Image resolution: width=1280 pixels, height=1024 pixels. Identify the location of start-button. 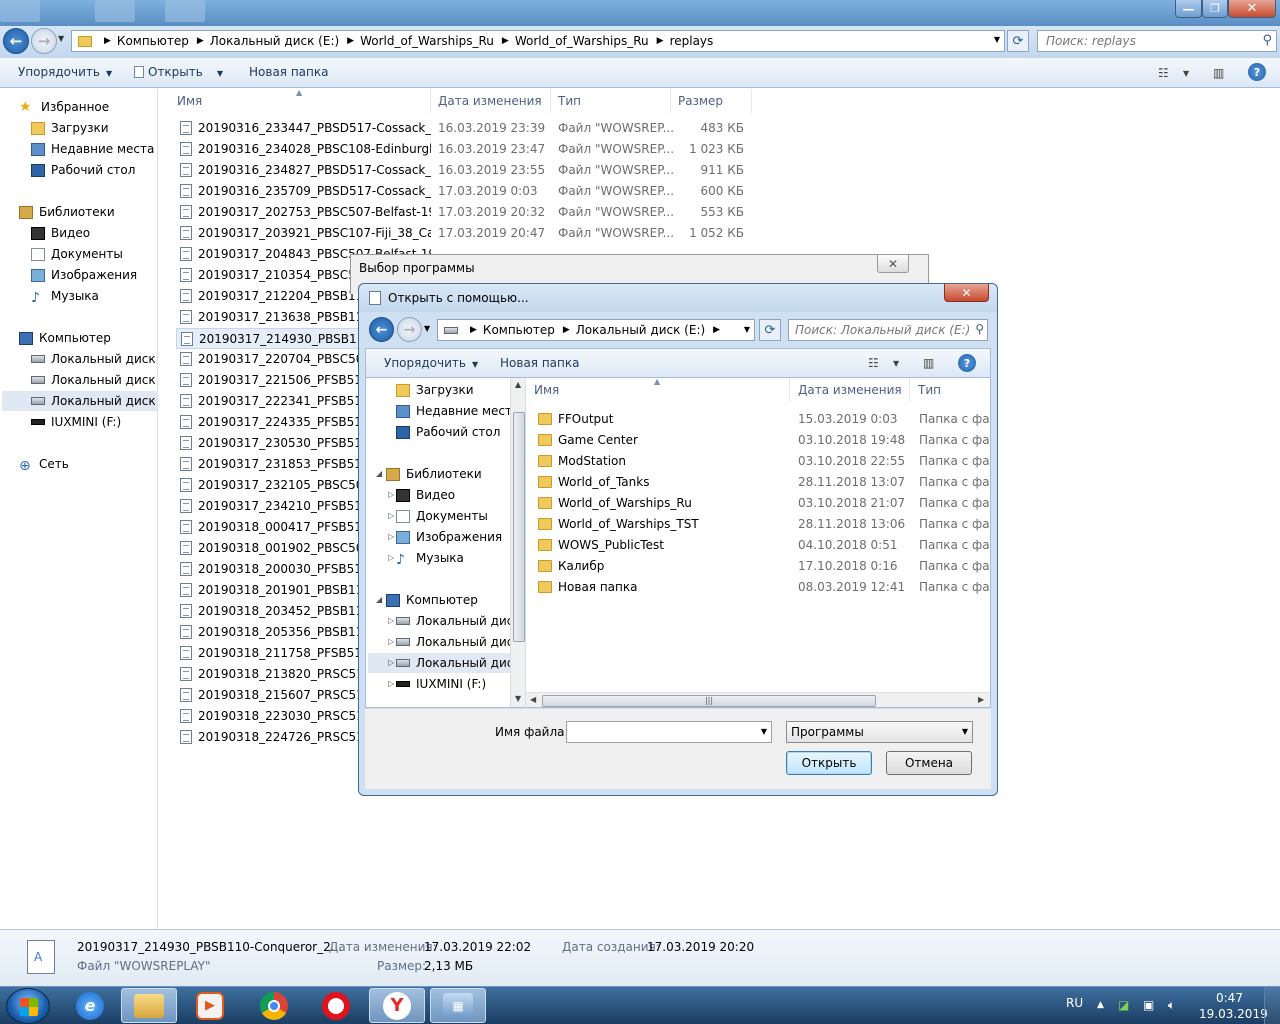
(28, 1006).